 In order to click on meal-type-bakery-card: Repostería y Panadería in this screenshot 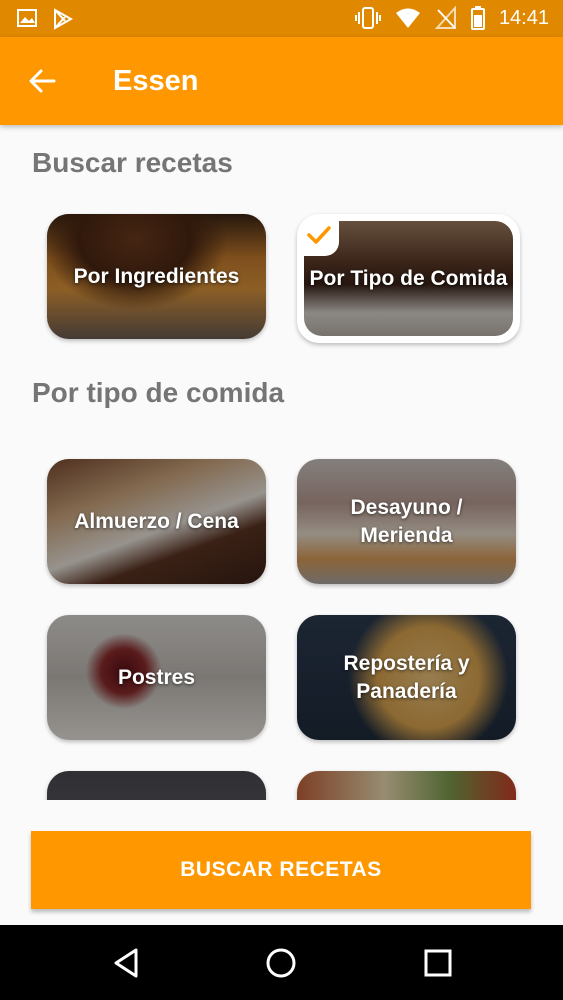, I will do `click(406, 677)`.